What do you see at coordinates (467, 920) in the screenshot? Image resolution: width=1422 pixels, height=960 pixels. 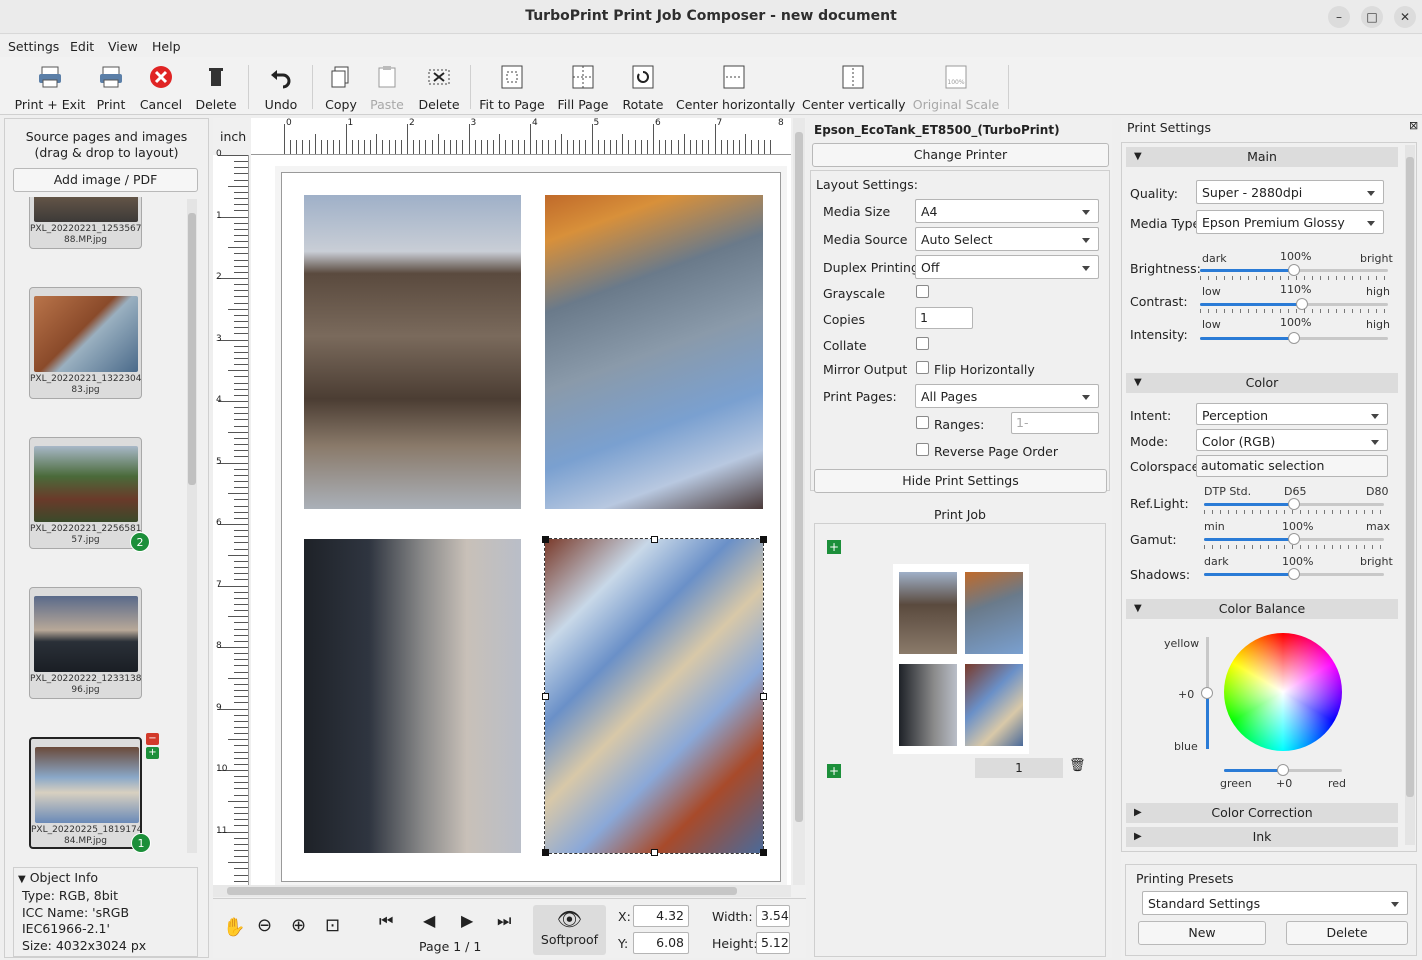 I see `next-page-icon: ▶` at bounding box center [467, 920].